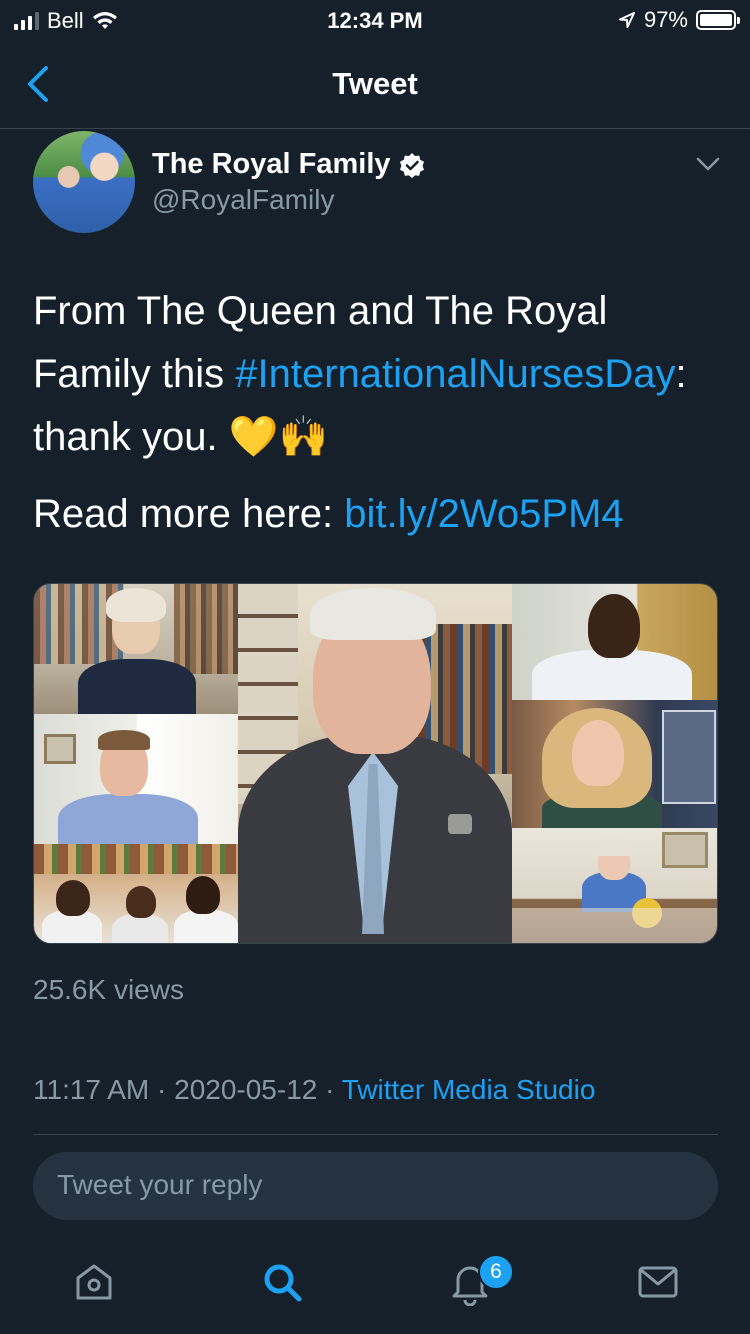  I want to click on tweet-read-more: Read more here: bit.ly/2Wo5PM4, so click(378, 514).